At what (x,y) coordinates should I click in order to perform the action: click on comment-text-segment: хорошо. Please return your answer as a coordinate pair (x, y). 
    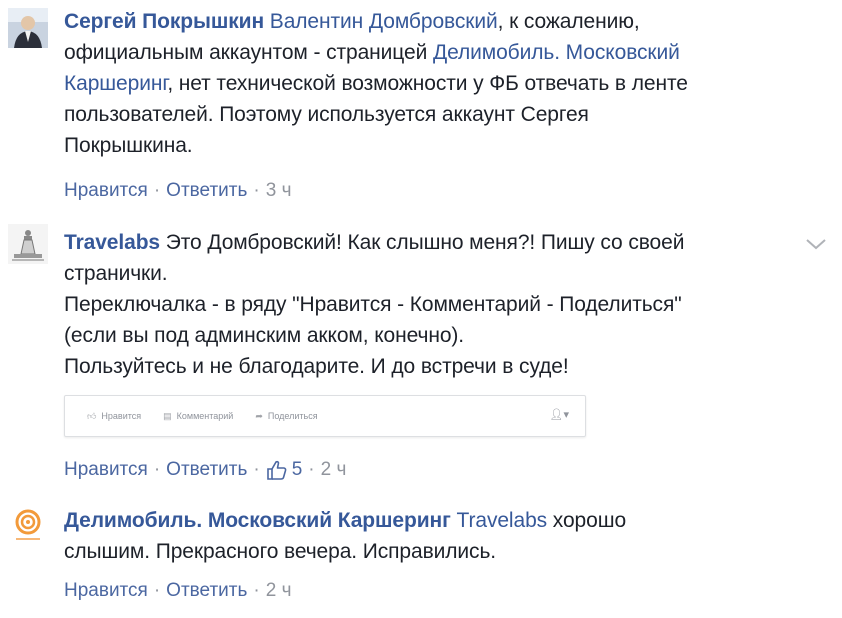
    Looking at the image, I should click on (587, 520).